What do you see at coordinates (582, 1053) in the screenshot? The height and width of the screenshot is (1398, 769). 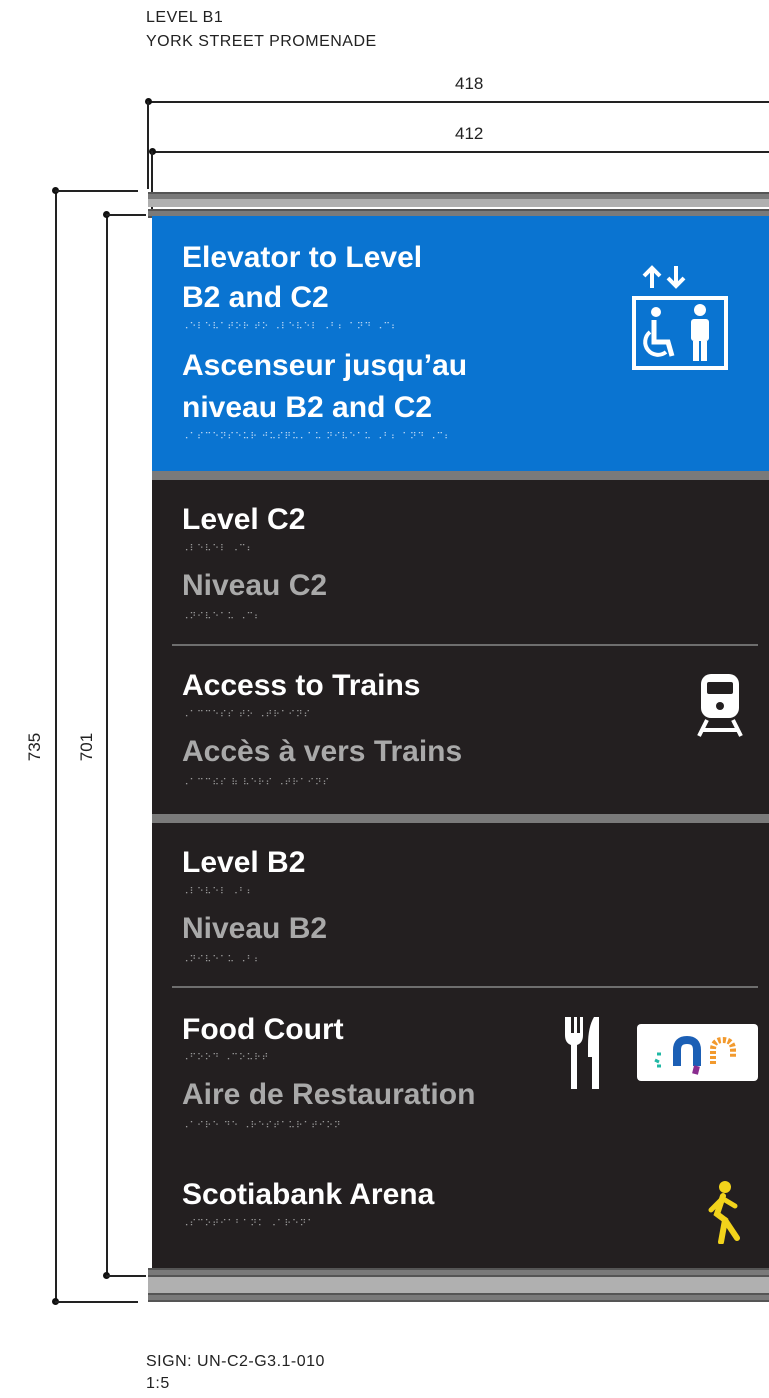 I see `fork-knife-icon` at bounding box center [582, 1053].